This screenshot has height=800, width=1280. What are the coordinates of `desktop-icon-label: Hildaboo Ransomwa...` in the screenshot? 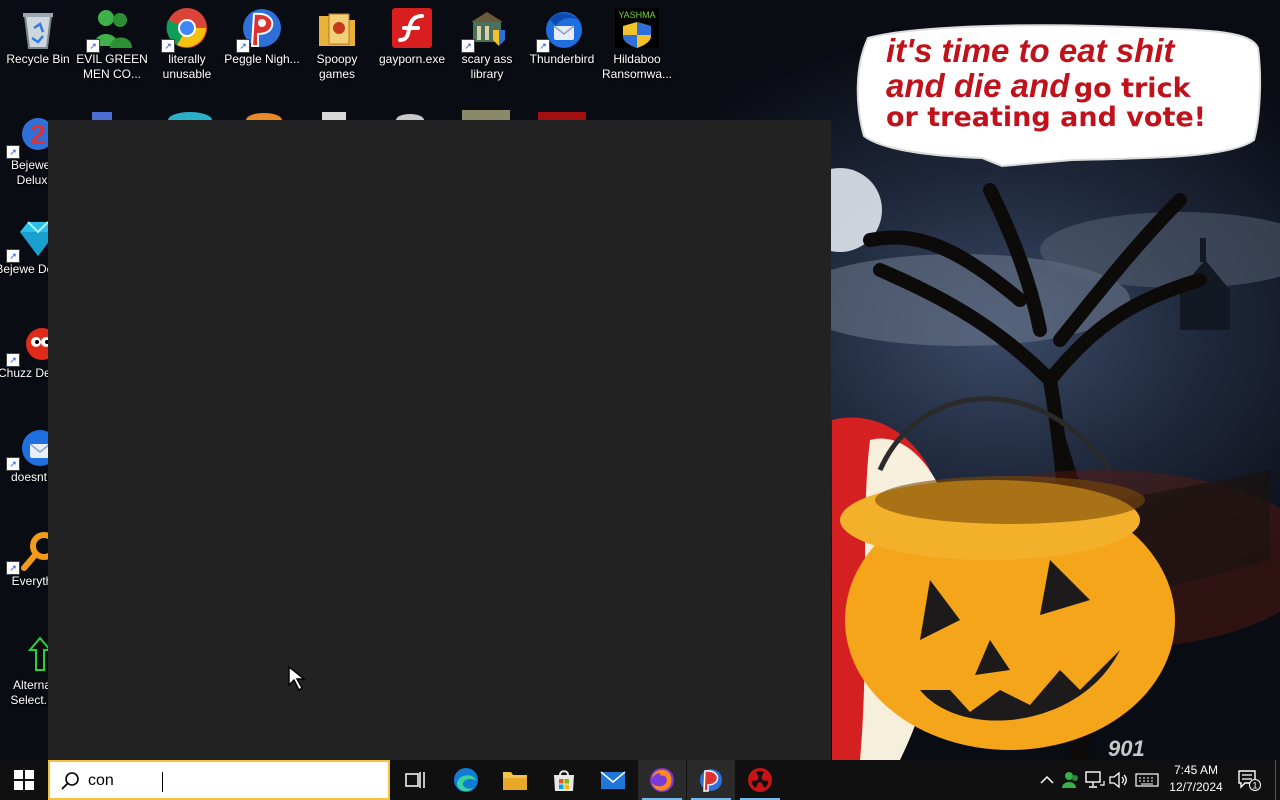 It's located at (637, 66).